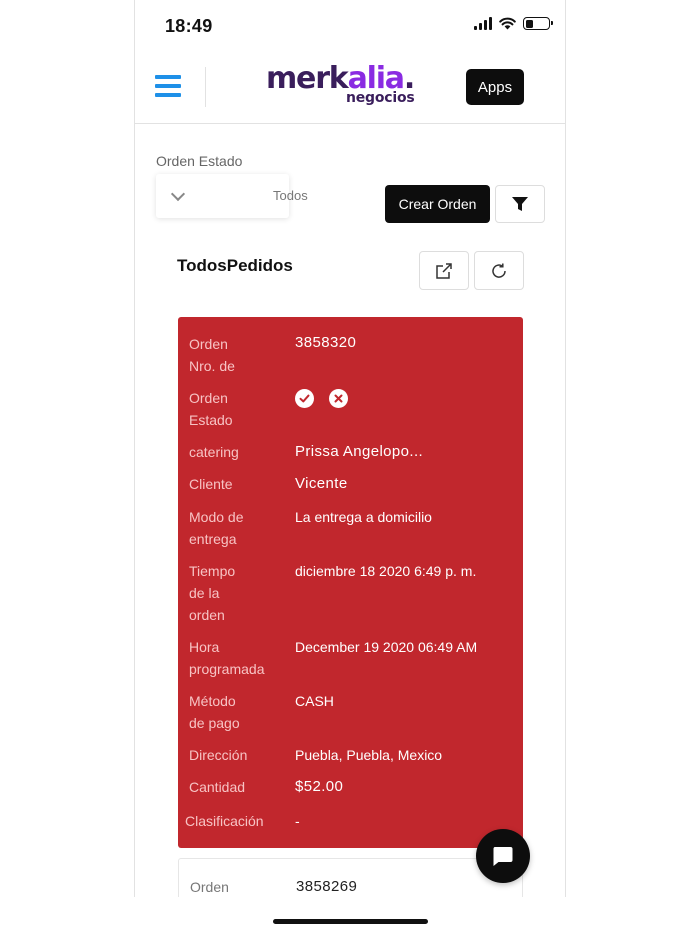 Image resolution: width=700 pixels, height=934 pixels. I want to click on chat-bubble-icon, so click(503, 856).